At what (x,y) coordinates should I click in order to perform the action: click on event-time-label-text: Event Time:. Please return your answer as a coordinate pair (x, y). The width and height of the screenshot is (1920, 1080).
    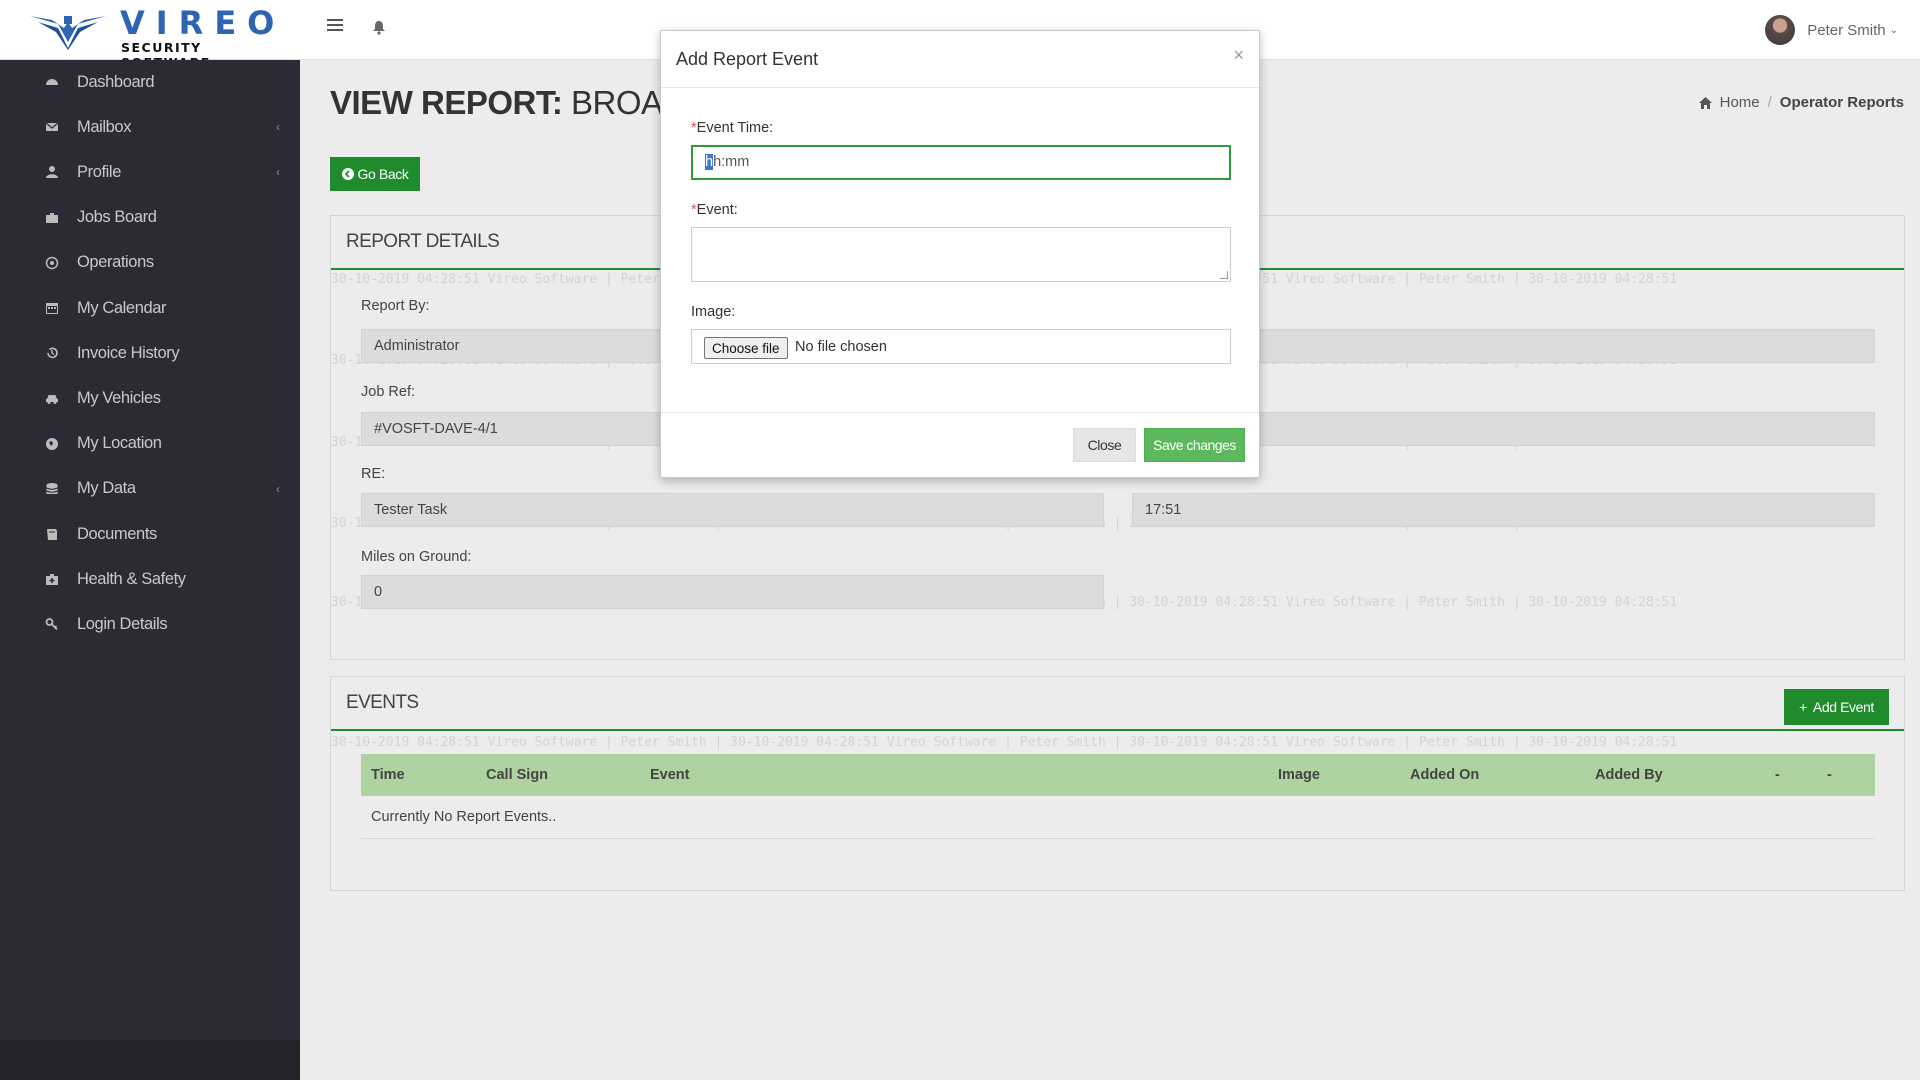
    Looking at the image, I should click on (735, 128).